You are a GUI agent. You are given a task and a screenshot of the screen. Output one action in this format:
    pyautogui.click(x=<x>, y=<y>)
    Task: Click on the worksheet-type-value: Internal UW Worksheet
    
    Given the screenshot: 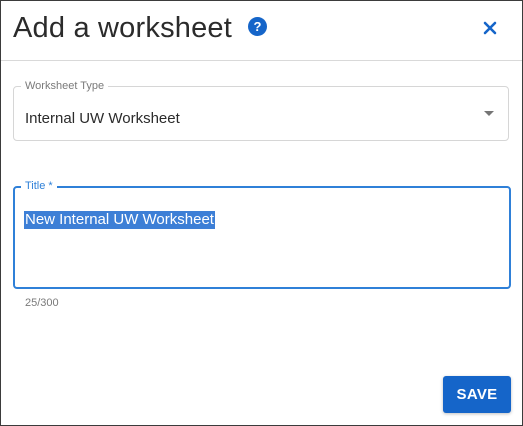 What is the action you would take?
    pyautogui.click(x=102, y=118)
    